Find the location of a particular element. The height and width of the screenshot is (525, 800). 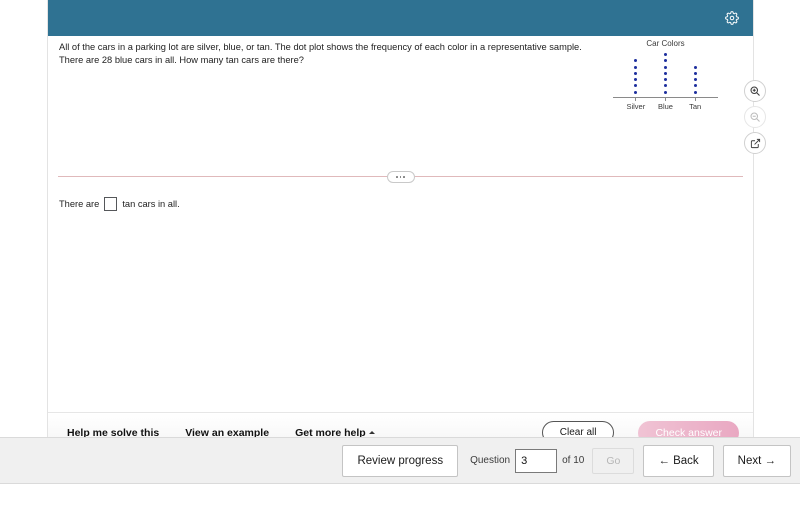

x-tick-blue: Blue is located at coordinates (665, 104).